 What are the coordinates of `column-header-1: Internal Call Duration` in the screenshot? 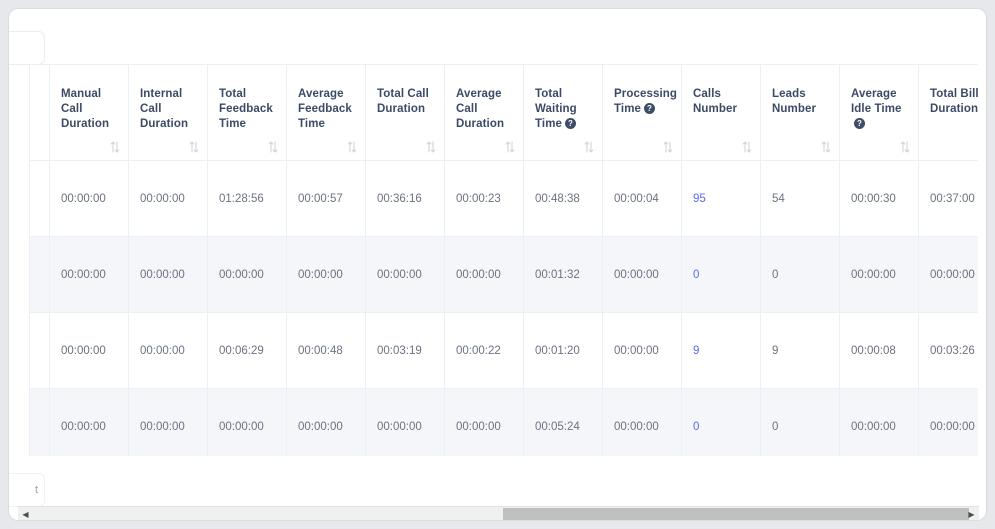 It's located at (168, 112).